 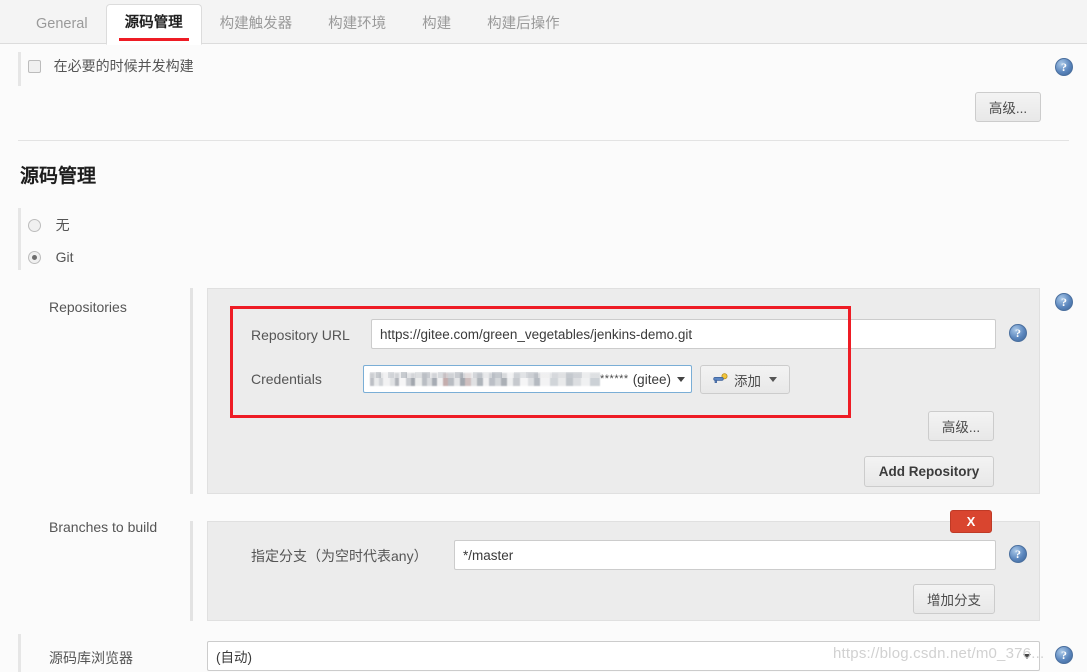 What do you see at coordinates (123, 66) in the screenshot?
I see `concurrent-build-label: 在必要的时候并发构建` at bounding box center [123, 66].